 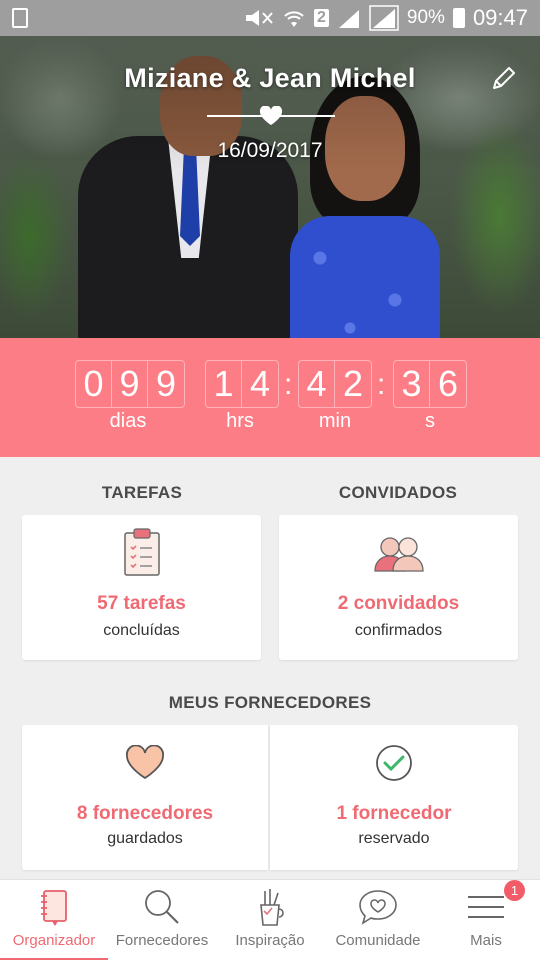 What do you see at coordinates (54, 908) in the screenshot?
I see `notebook-icon` at bounding box center [54, 908].